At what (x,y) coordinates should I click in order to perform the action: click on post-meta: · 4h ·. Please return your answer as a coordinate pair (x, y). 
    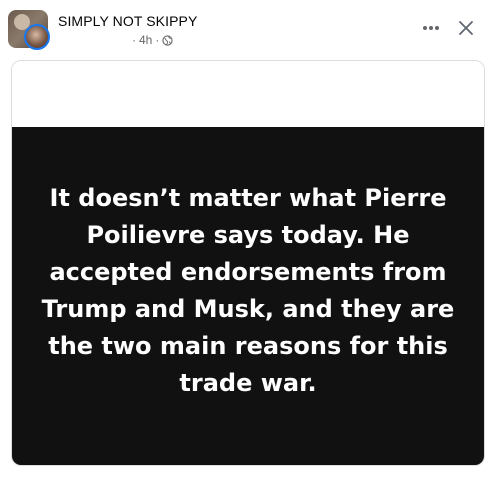
    Looking at the image, I should click on (152, 40).